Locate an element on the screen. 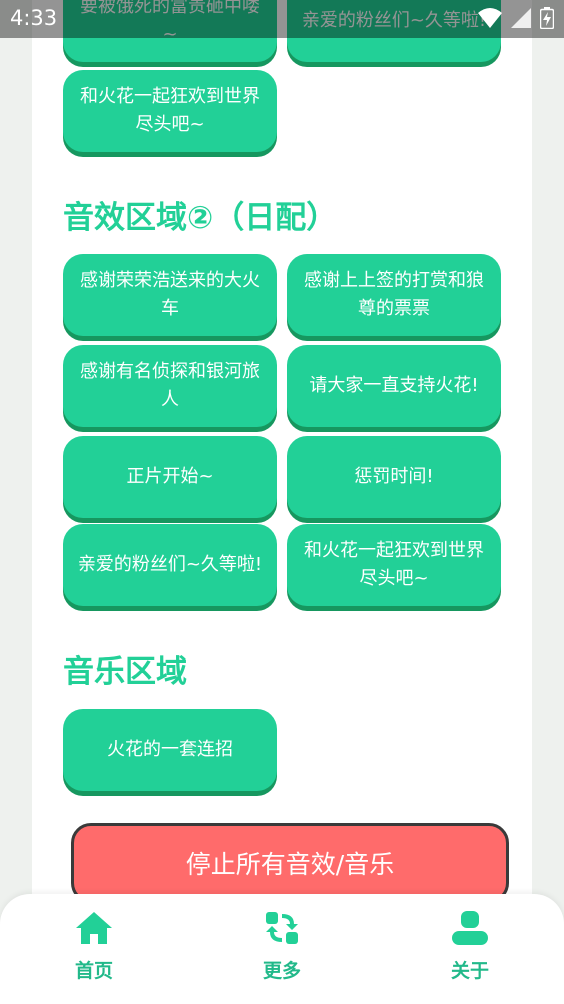 This screenshot has width=564, height=1004. sfx-button-label: 惩罚时间! is located at coordinates (394, 476).